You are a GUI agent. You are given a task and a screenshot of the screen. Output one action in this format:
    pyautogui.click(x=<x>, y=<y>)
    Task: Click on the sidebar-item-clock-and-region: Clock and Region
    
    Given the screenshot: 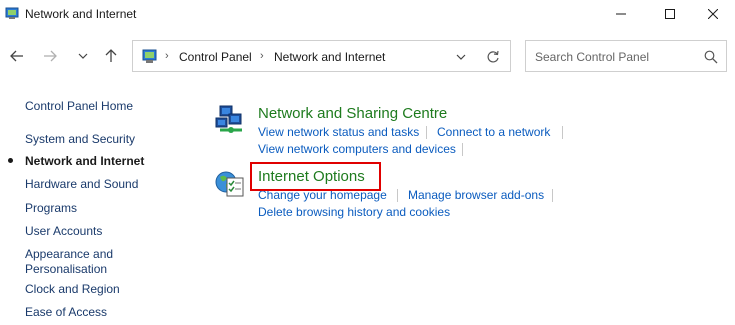 What is the action you would take?
    pyautogui.click(x=72, y=289)
    